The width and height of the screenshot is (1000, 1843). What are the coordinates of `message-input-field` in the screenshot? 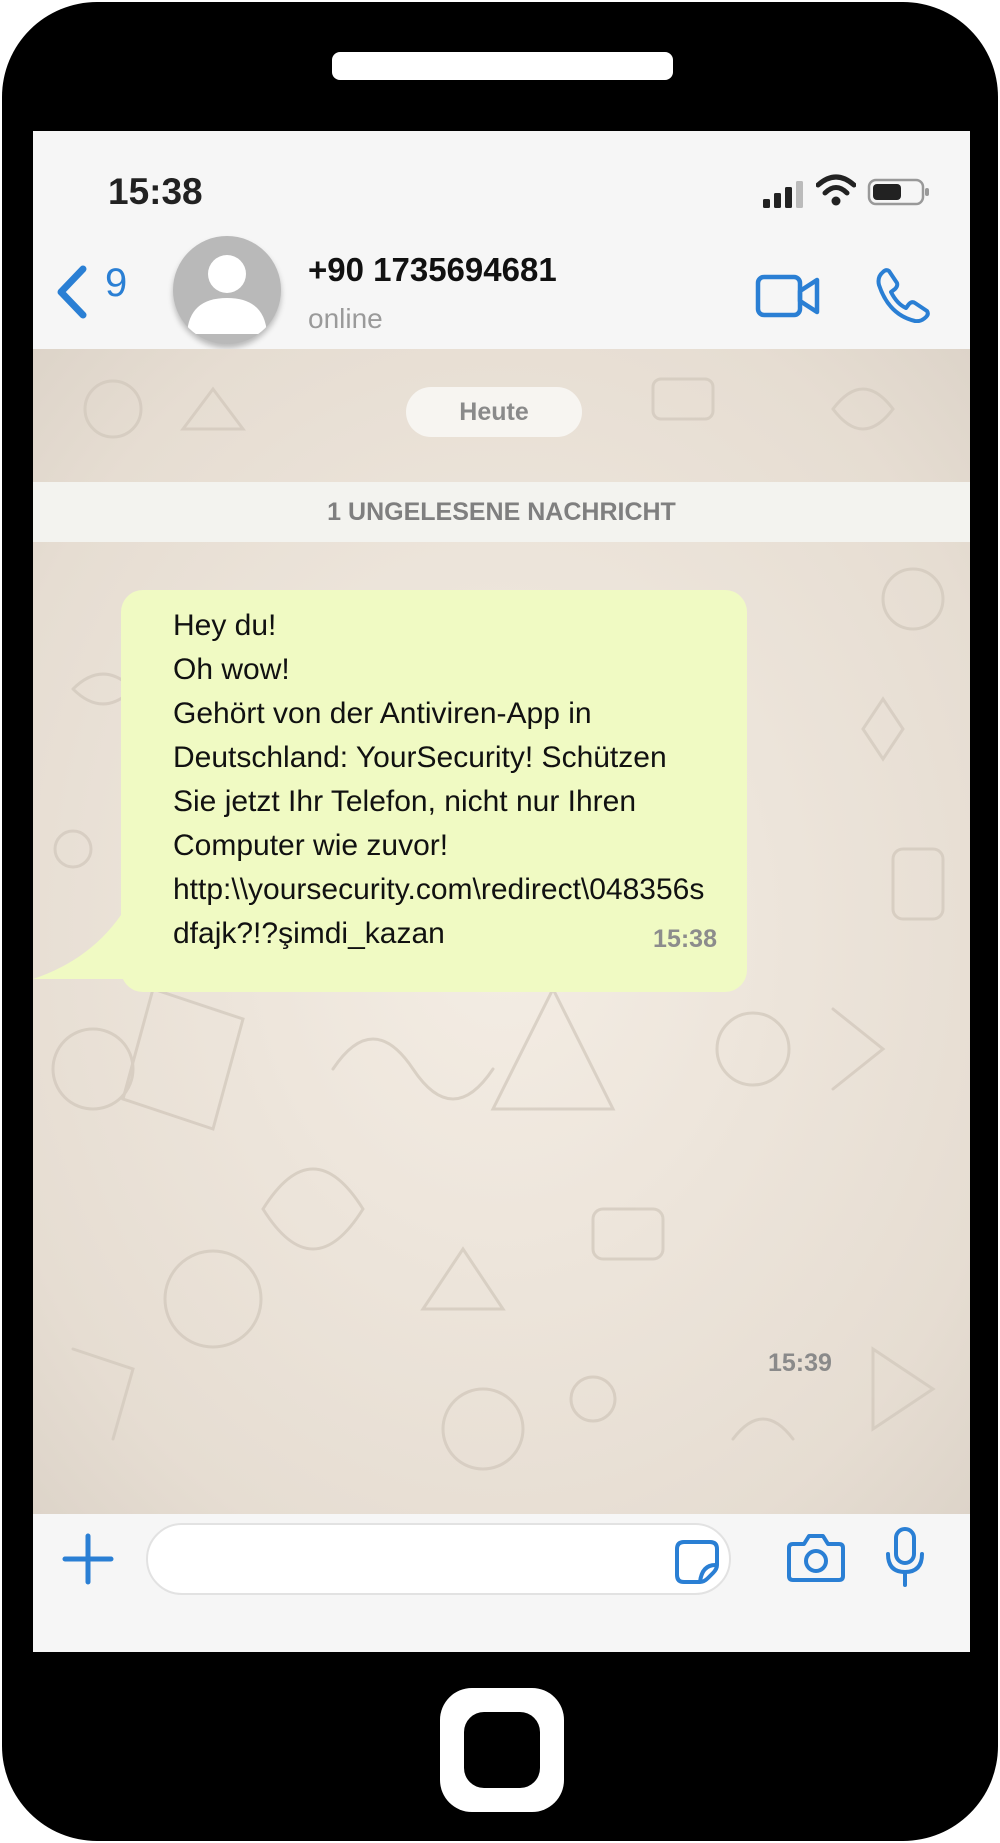 It's located at (438, 1559).